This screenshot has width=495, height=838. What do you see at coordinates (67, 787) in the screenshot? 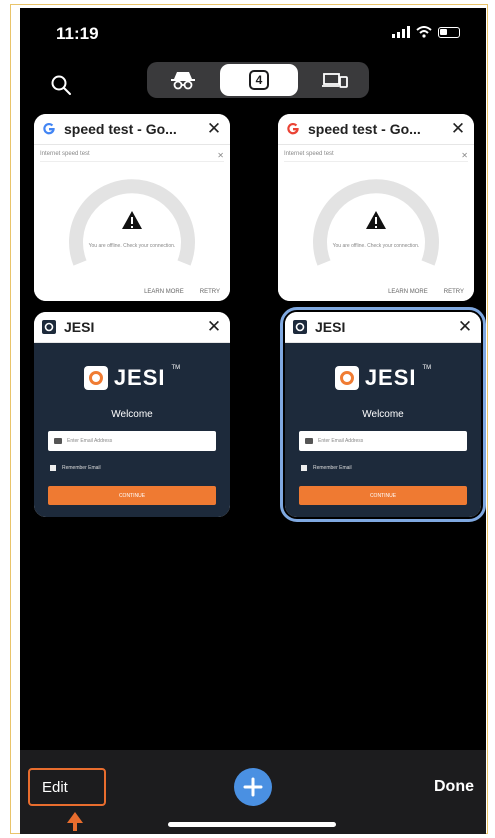
I see `edit-button: Edit` at bounding box center [67, 787].